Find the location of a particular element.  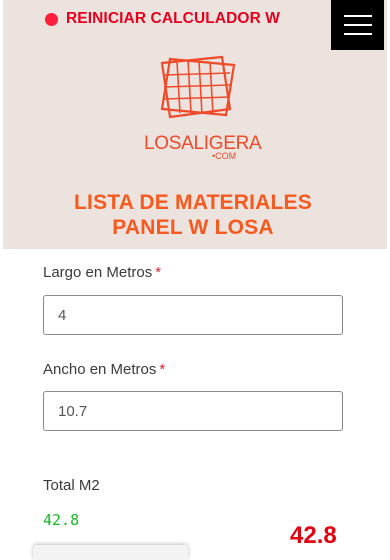

hamburger-icon is located at coordinates (357, 16).